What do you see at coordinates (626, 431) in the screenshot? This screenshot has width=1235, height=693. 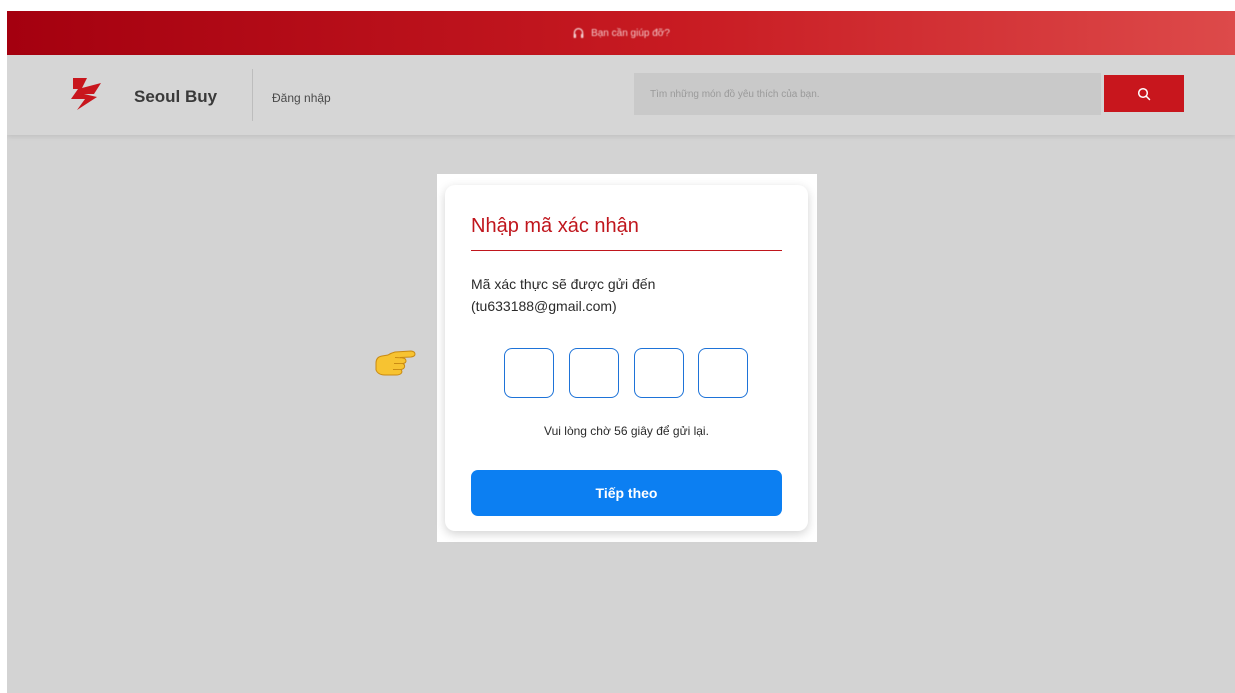 I see `resend-wait-text: Vui lòng chờ 56 giây để gửi lại.` at bounding box center [626, 431].